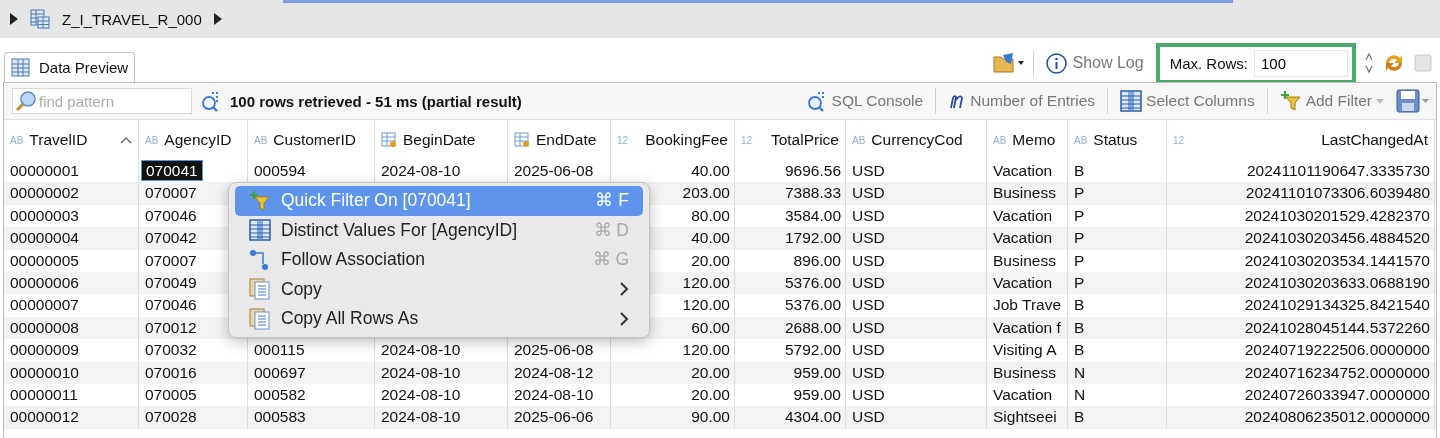 The height and width of the screenshot is (438, 1440). I want to click on search-field: find pattern, so click(102, 101).